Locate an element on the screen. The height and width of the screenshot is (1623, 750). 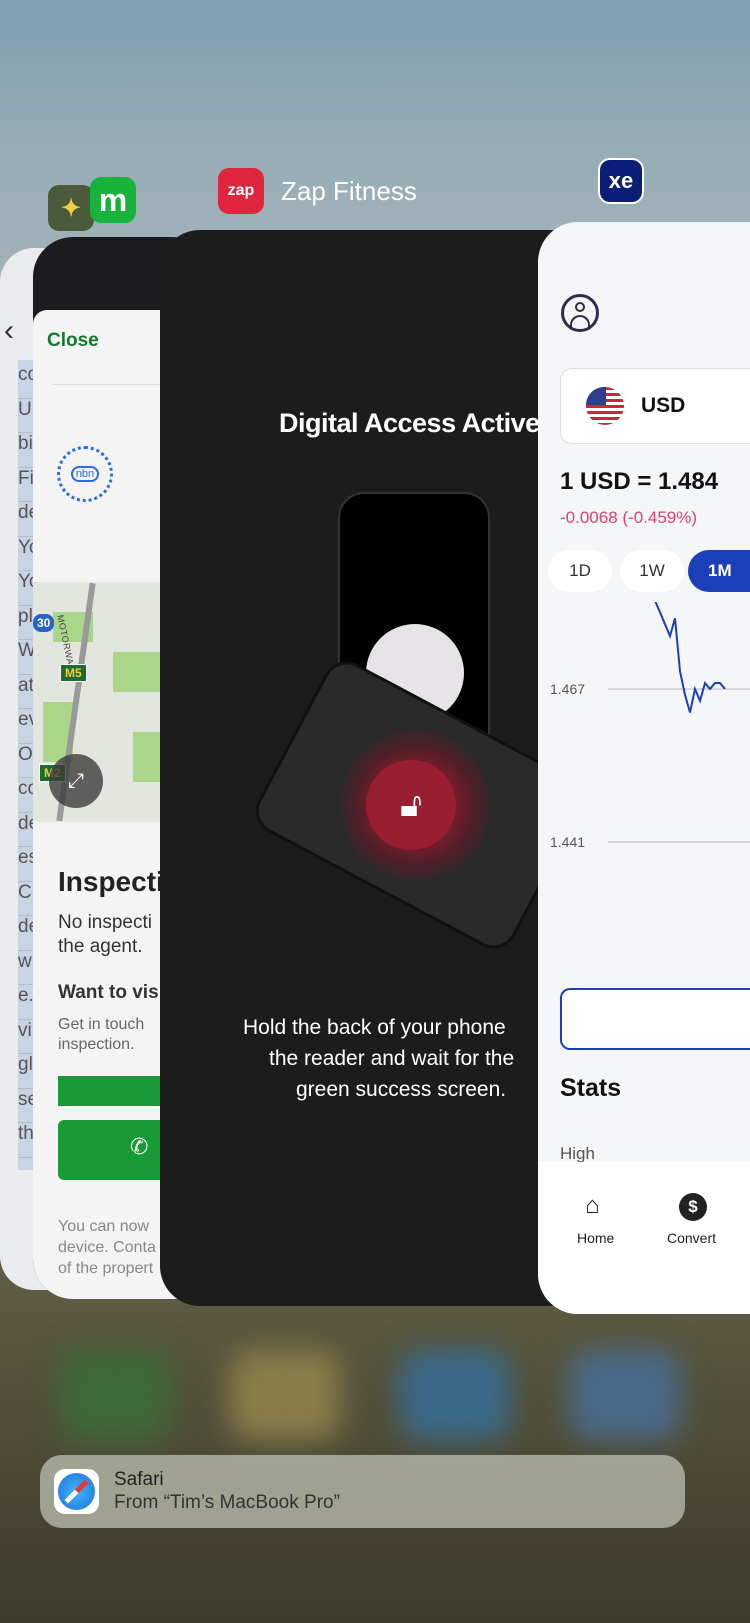
y-tick-label: 1.467 is located at coordinates (567, 689).